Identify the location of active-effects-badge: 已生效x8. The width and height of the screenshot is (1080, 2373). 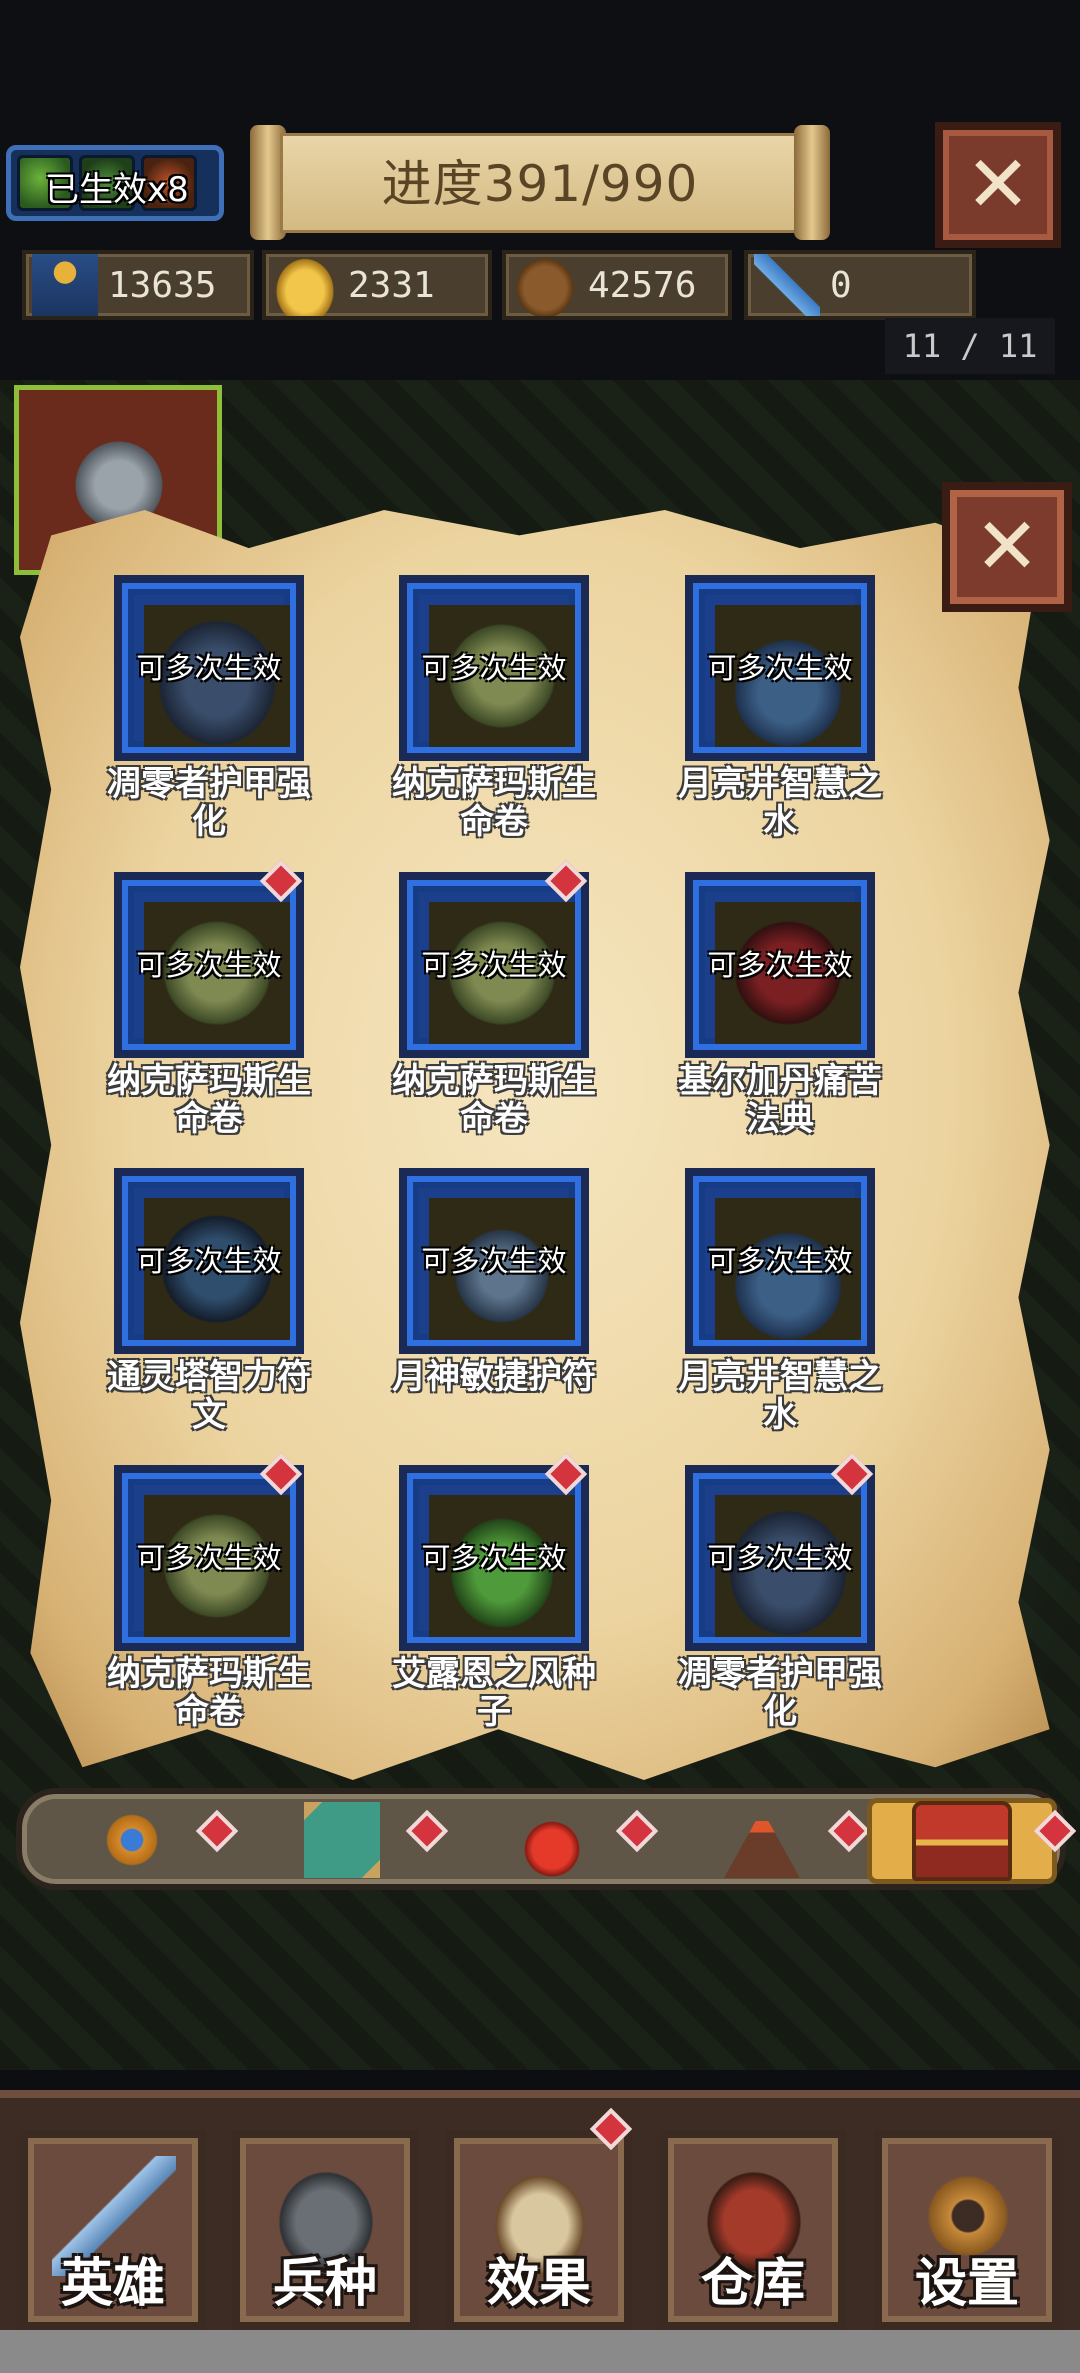
(115, 183).